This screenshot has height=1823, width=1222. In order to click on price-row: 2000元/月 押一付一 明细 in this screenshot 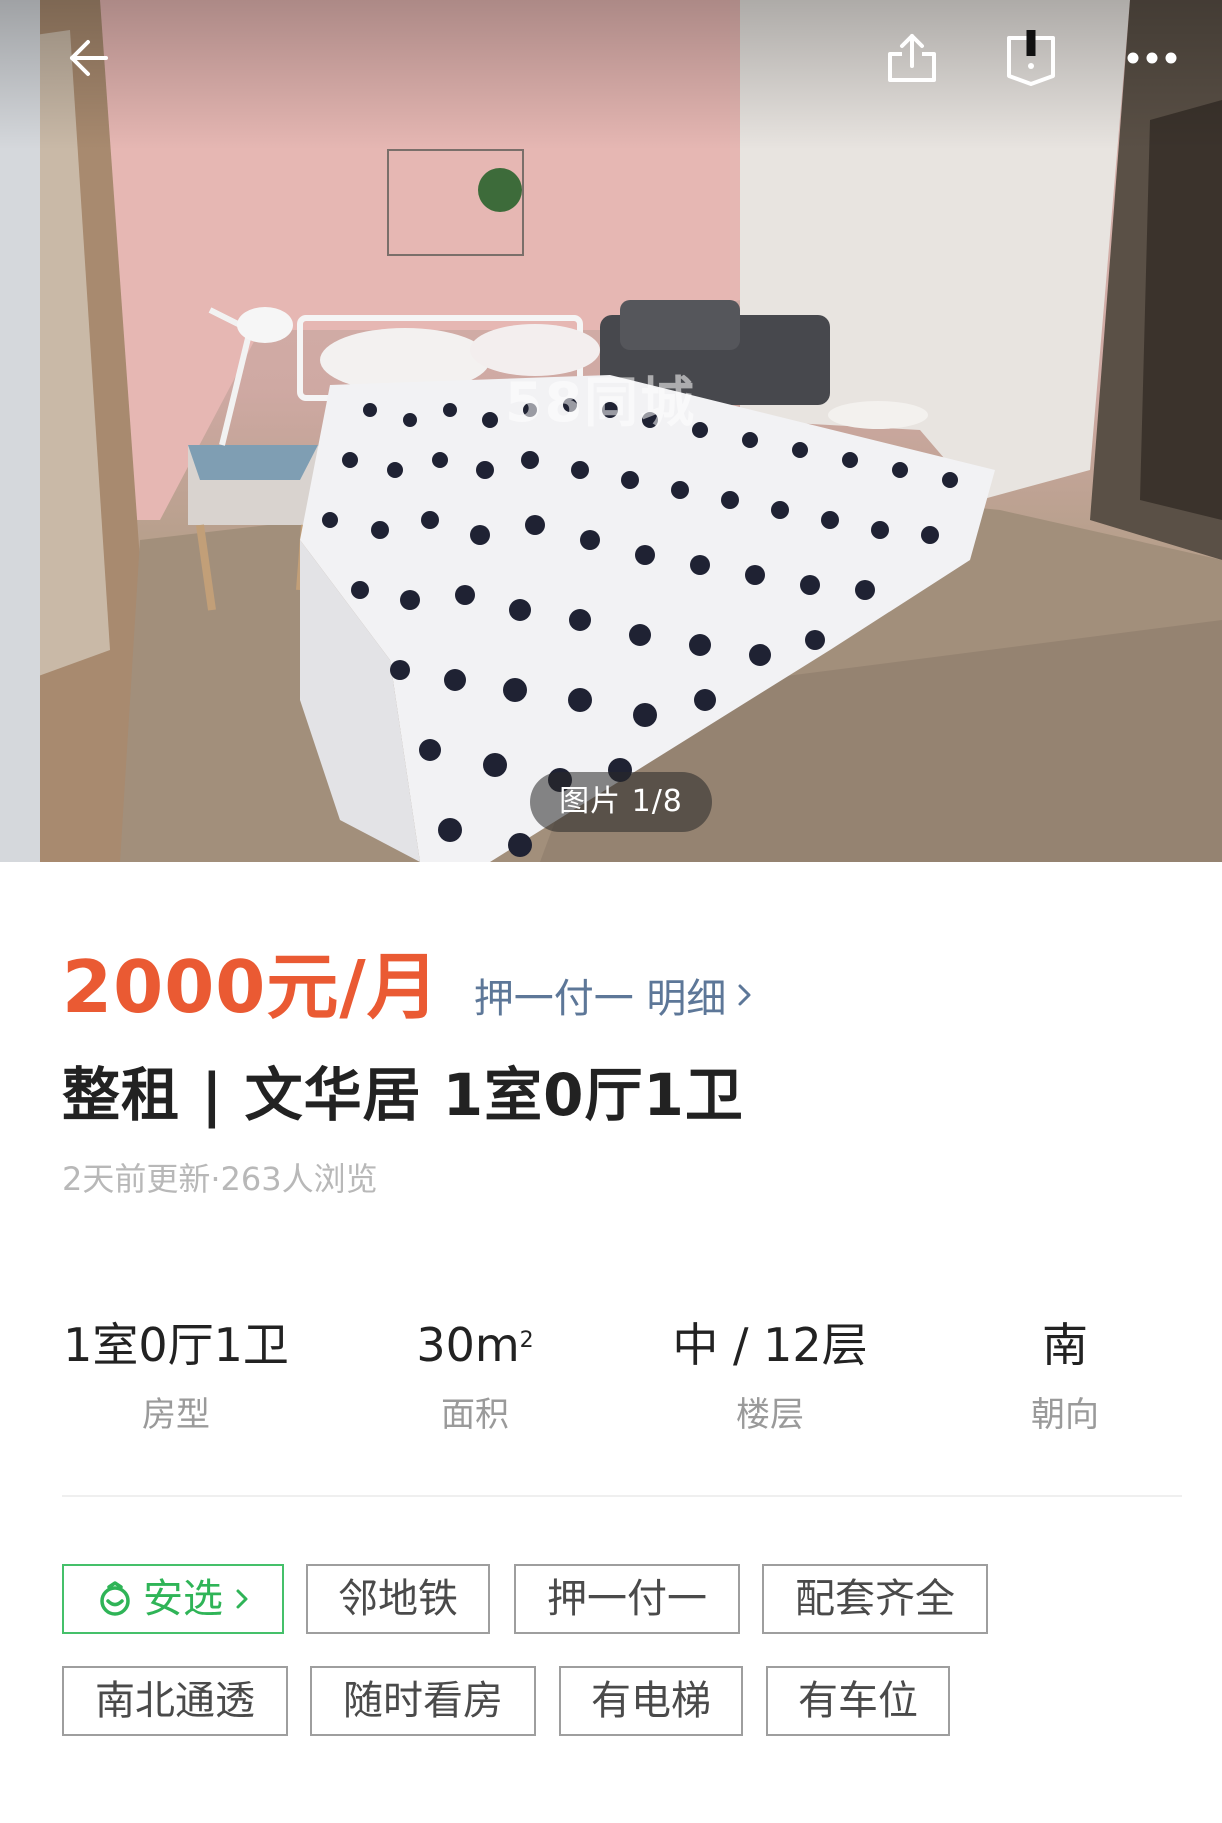, I will do `click(408, 978)`.